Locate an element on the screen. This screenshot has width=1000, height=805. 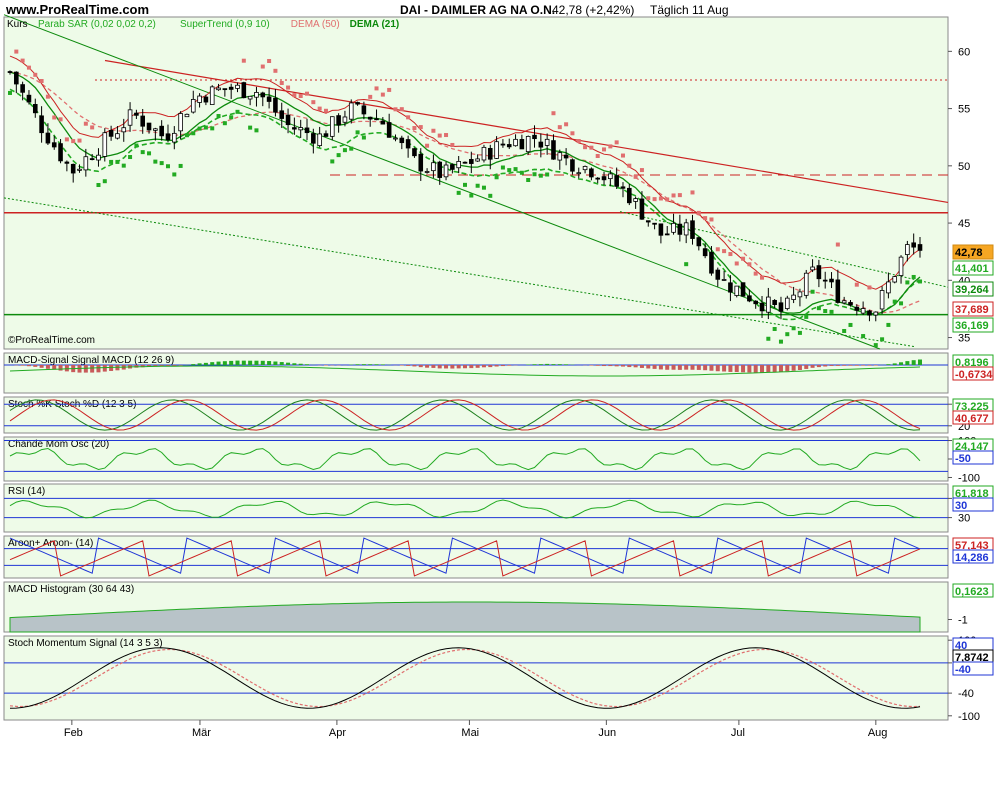
month-label: Mai is located at coordinates (470, 733).